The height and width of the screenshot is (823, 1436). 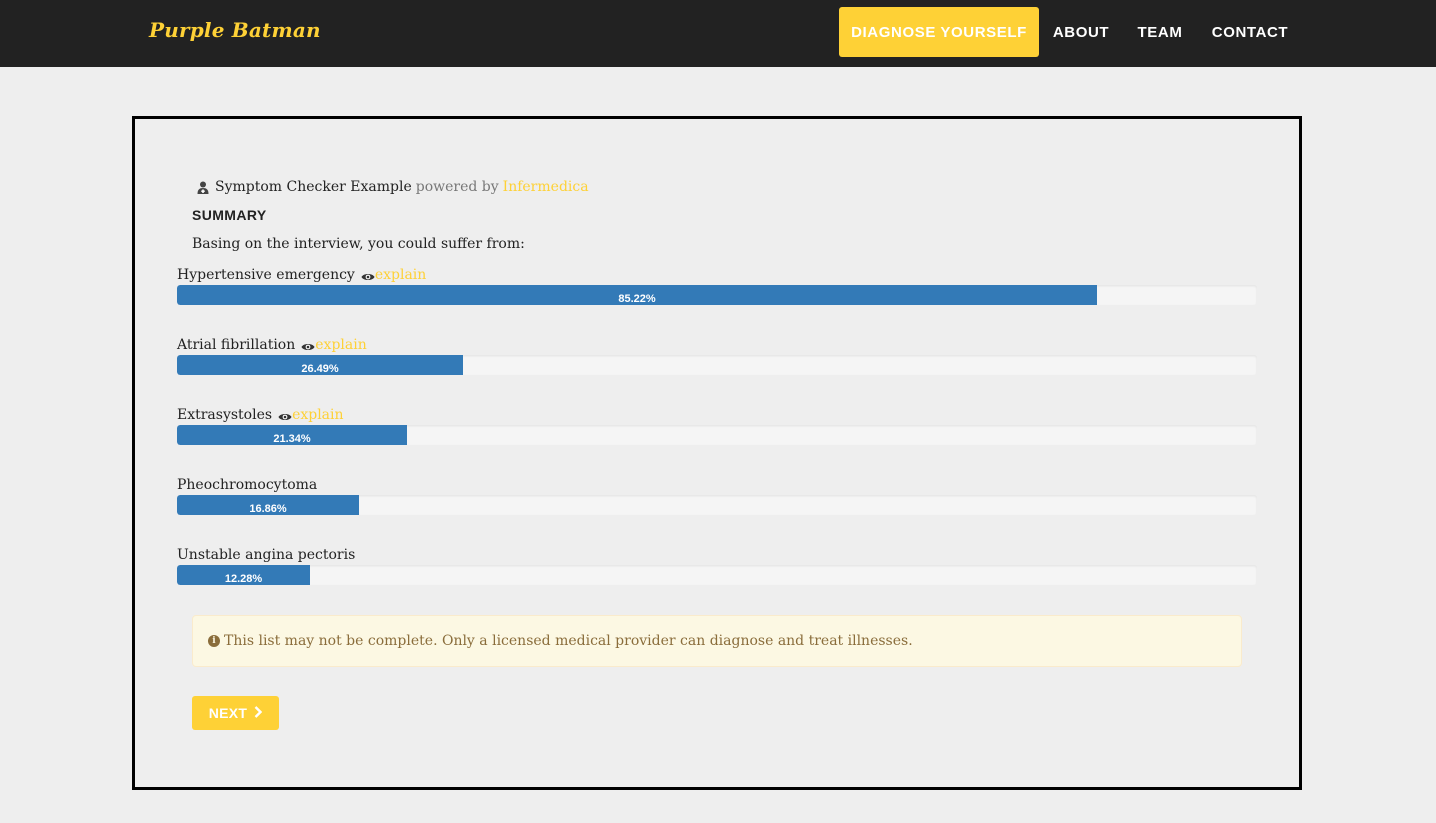 I want to click on nav-diagnose-yourself: DIAGNOSE YOURSELF, so click(x=939, y=32).